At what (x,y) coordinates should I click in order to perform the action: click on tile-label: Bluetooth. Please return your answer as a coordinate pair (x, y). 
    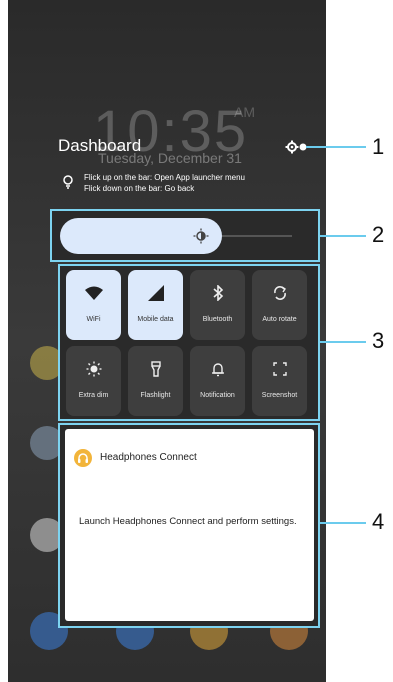
    Looking at the image, I should click on (217, 319).